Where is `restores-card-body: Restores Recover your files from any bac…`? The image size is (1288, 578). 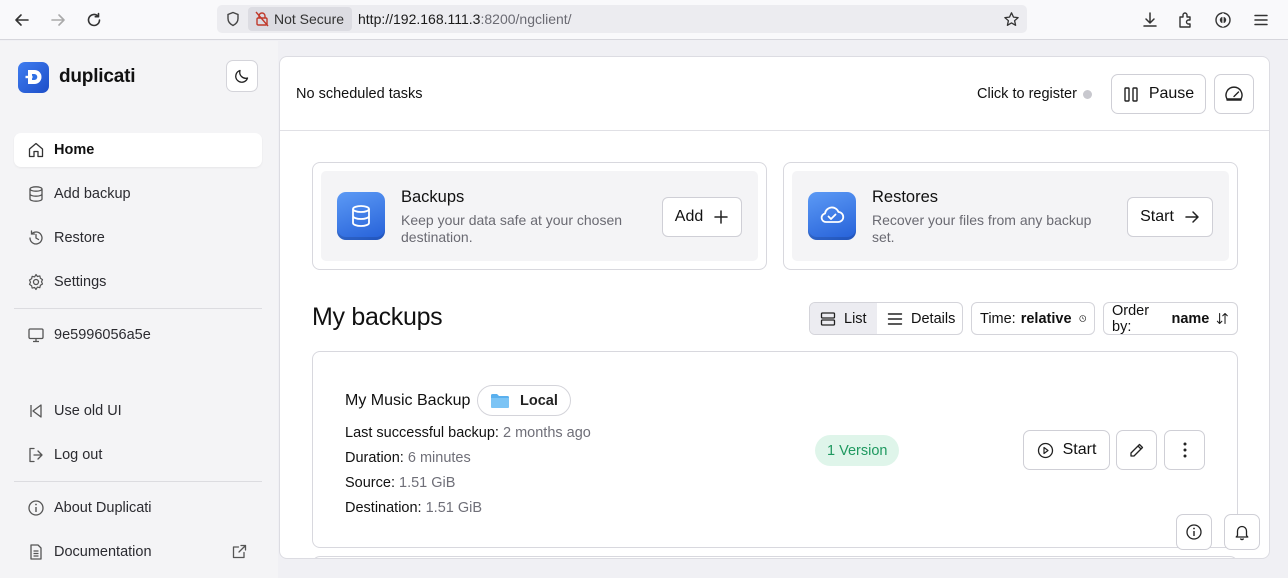
restores-card-body: Restores Recover your files from any bac… is located at coordinates (1010, 216).